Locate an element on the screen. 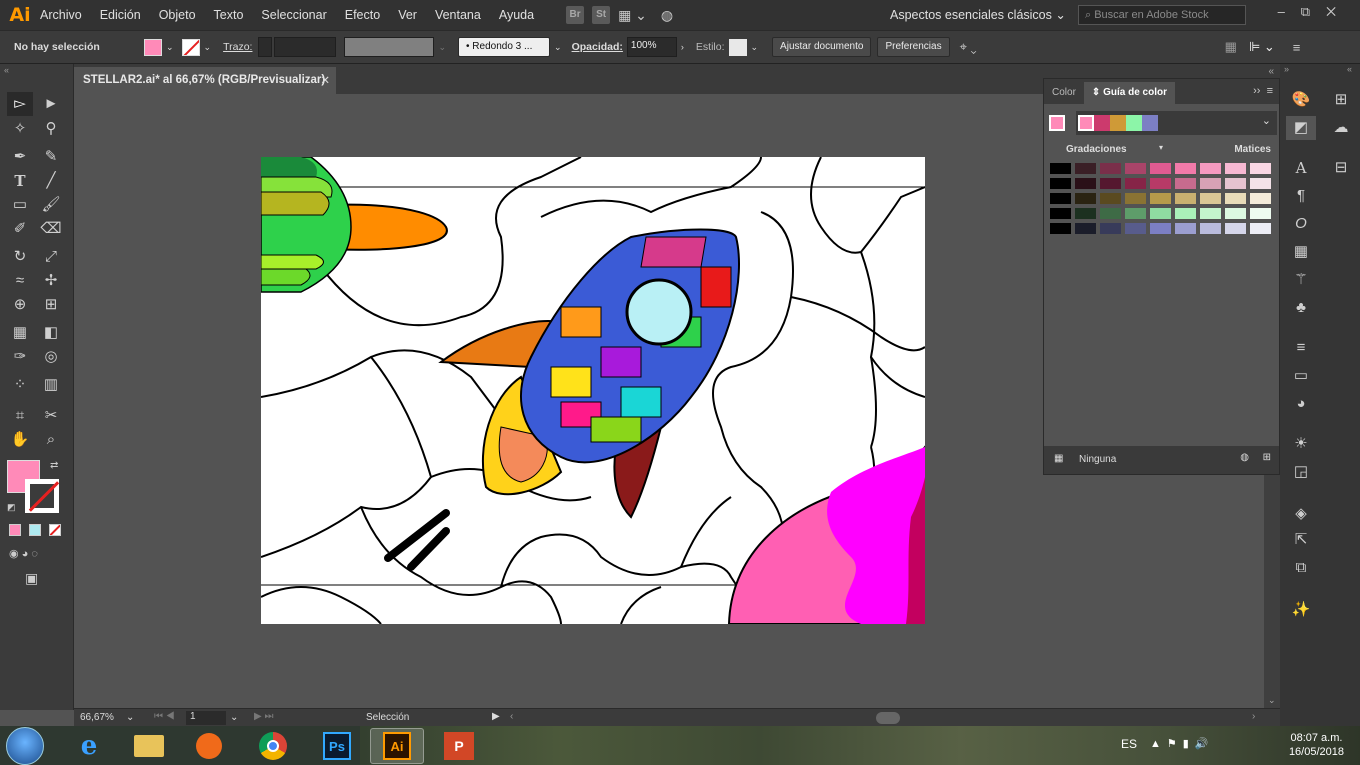 This screenshot has width=1360, height=765. curvature-tool-icon: ✎ is located at coordinates (51, 157).